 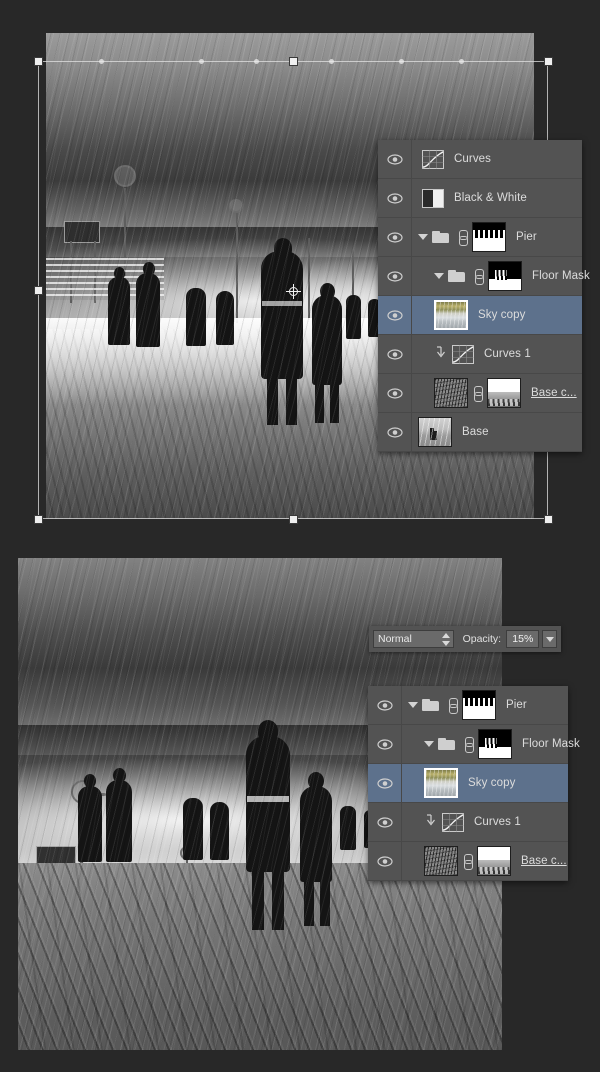 What do you see at coordinates (548, 61) in the screenshot?
I see `transform-handle-top-right` at bounding box center [548, 61].